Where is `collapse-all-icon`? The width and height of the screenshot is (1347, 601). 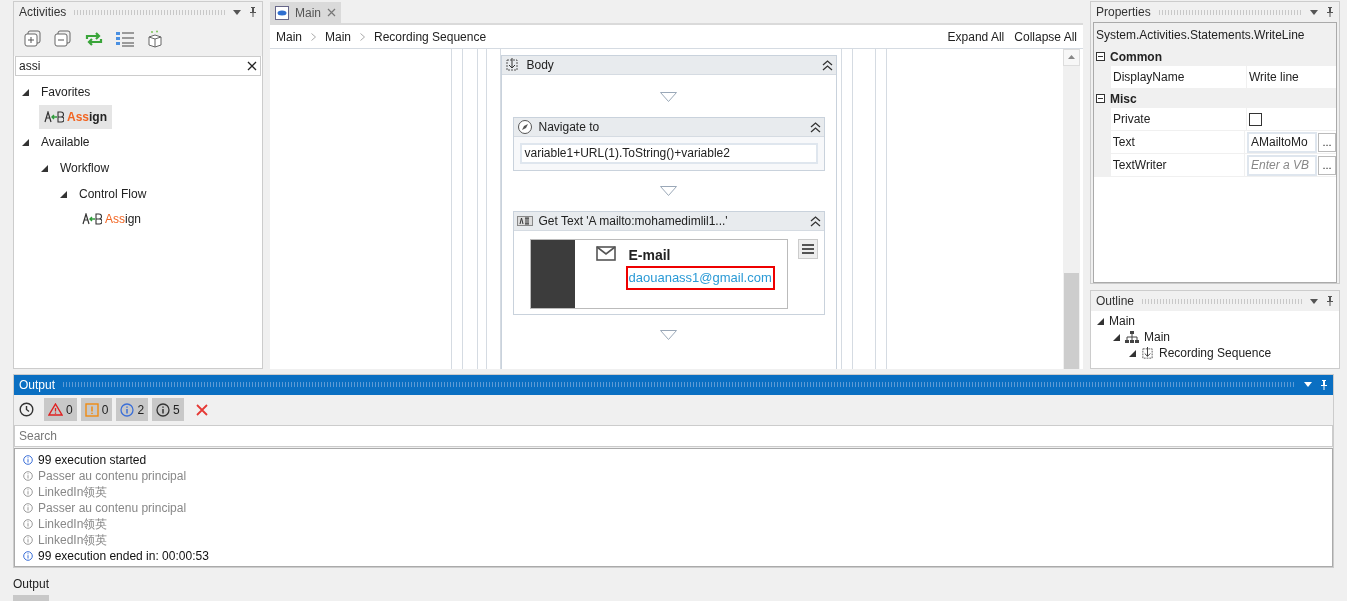 collapse-all-icon is located at coordinates (63, 39).